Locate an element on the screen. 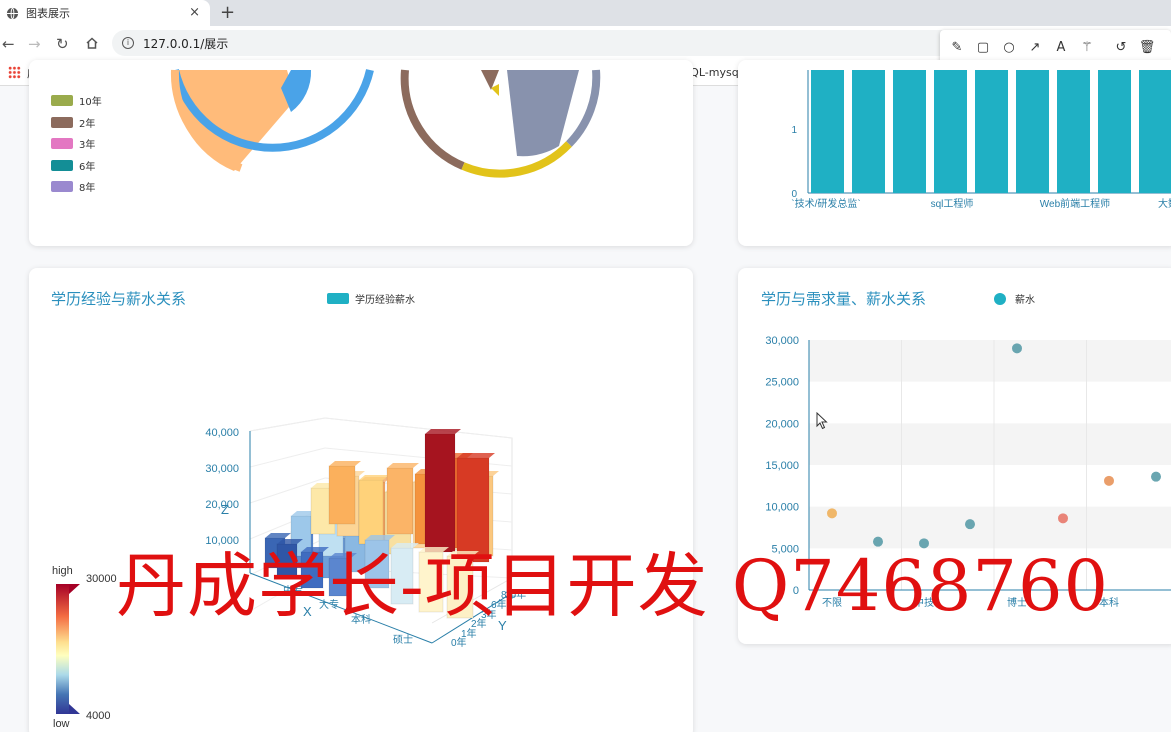  donut-slice-orange is located at coordinates (234, 120).